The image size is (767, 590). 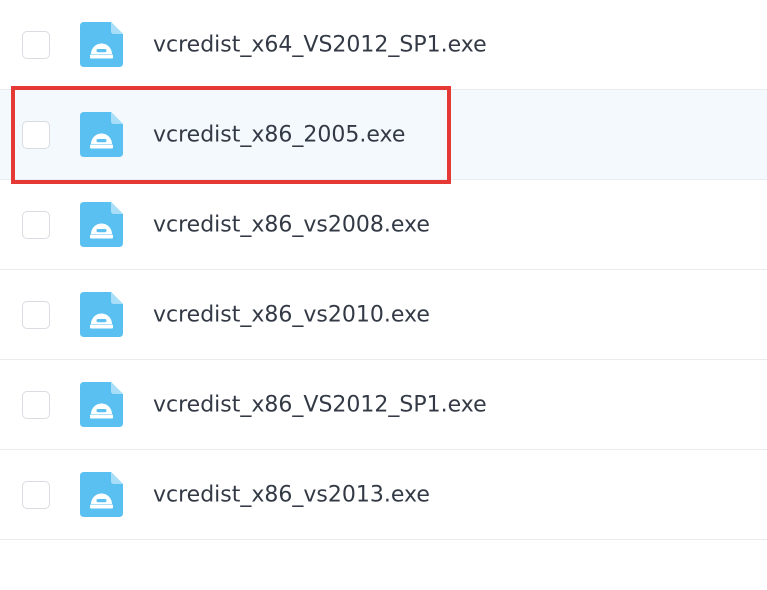 I want to click on file-name: vcredist_x86_vs2010.exe, so click(x=291, y=314).